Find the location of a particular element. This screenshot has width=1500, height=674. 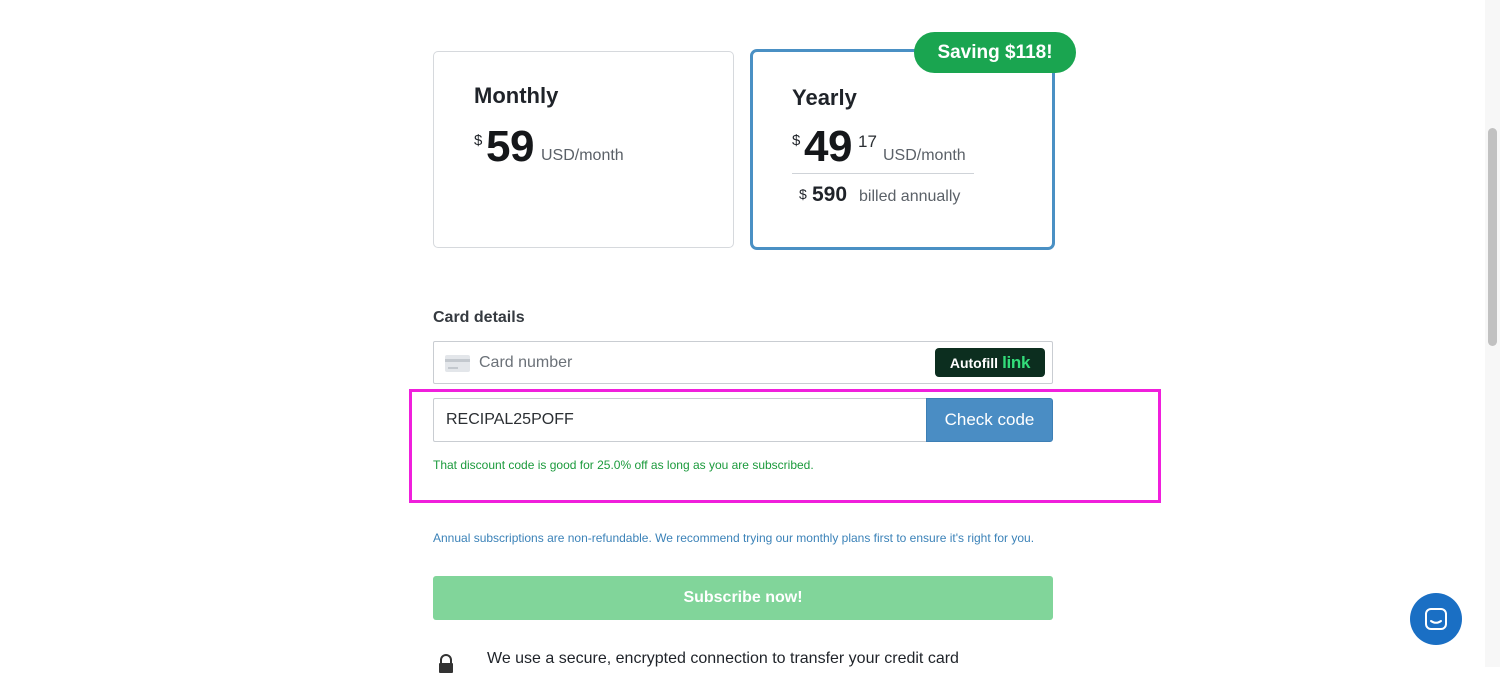

yearly-price-cents: 17 is located at coordinates (867, 141).